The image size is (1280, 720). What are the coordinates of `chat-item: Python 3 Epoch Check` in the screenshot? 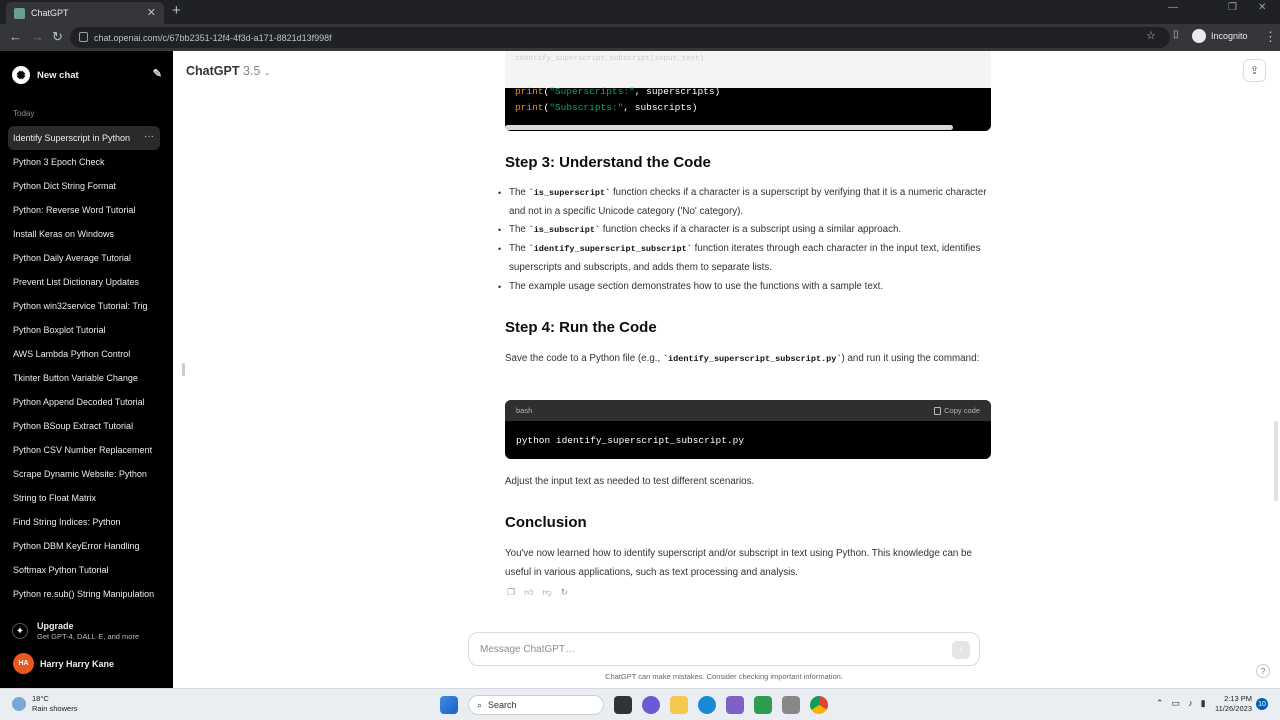 It's located at (84, 162).